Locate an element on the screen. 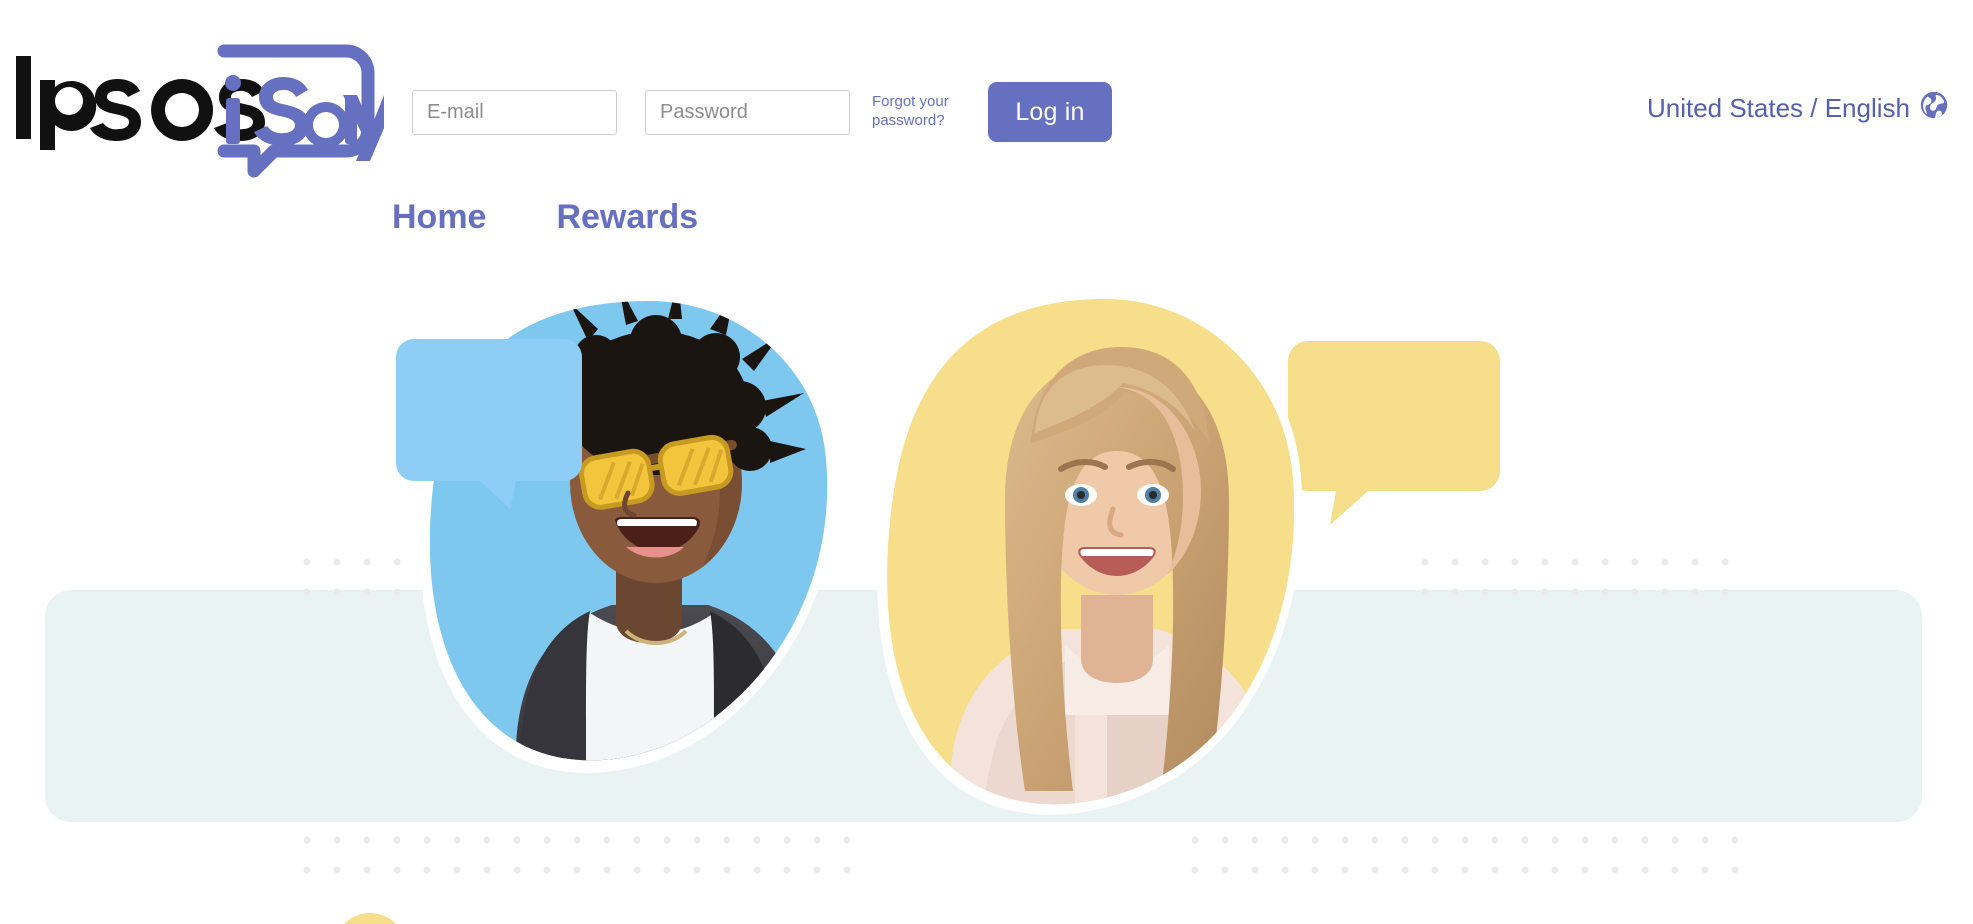  nav-item-rewards: Rewards is located at coordinates (627, 217).